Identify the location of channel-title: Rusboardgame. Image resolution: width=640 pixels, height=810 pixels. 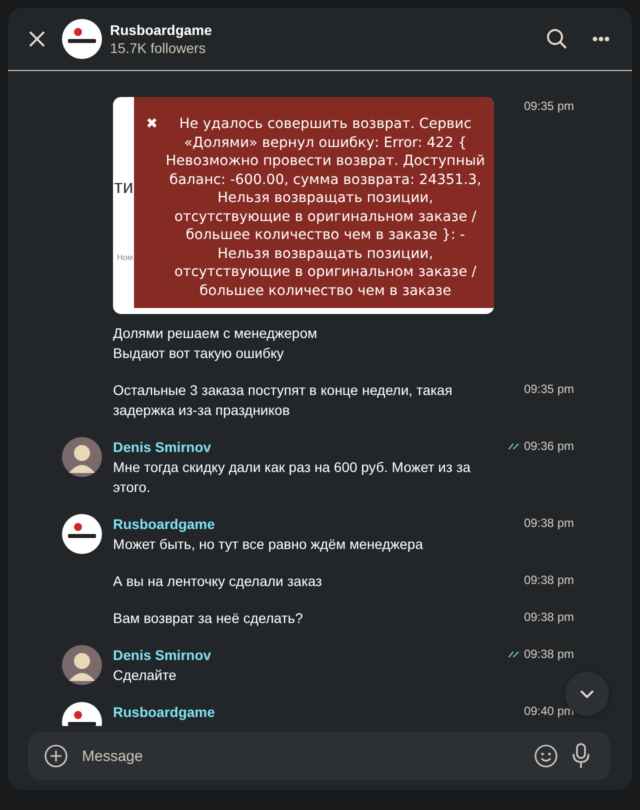
(161, 30).